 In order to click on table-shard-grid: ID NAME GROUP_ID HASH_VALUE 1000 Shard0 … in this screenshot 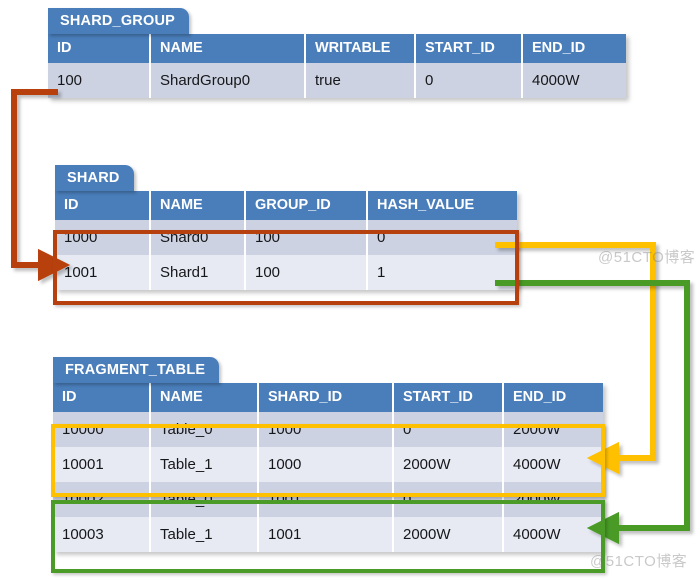, I will do `click(286, 240)`.